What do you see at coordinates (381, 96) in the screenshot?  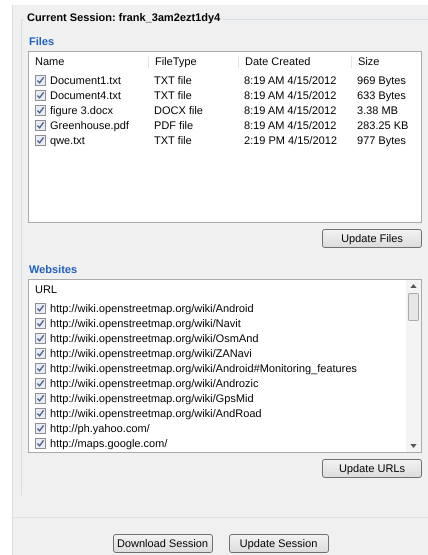 I see `table-cell-text: 633 Bytes` at bounding box center [381, 96].